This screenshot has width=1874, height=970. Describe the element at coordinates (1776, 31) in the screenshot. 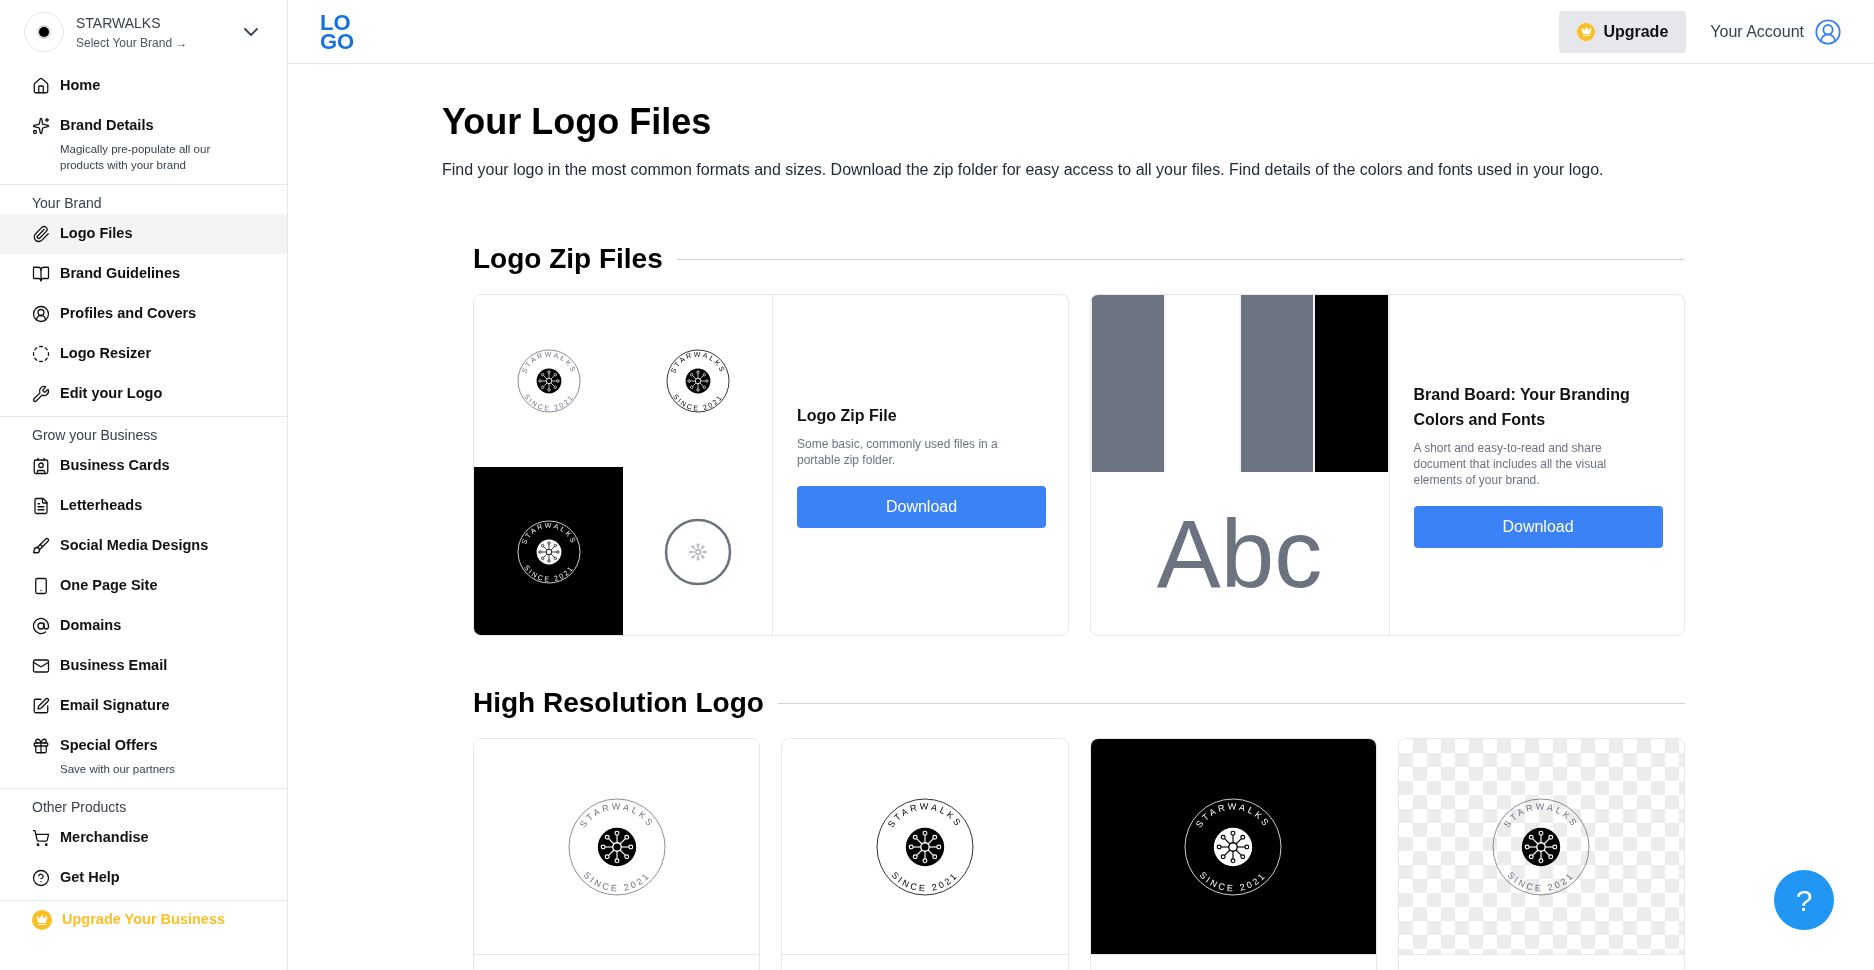

I see `account-button: Your Account` at that location.